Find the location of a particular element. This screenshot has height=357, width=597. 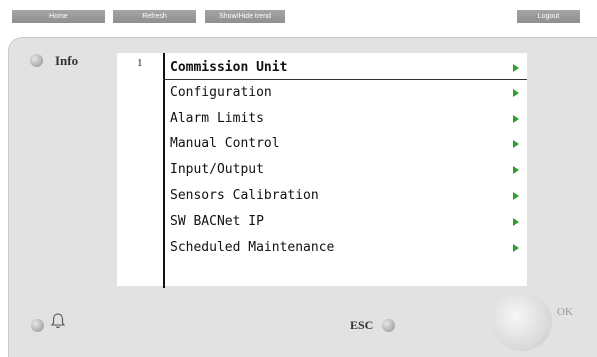

menu-item-sensors-calibration: Sensors Calibration is located at coordinates (350, 196).